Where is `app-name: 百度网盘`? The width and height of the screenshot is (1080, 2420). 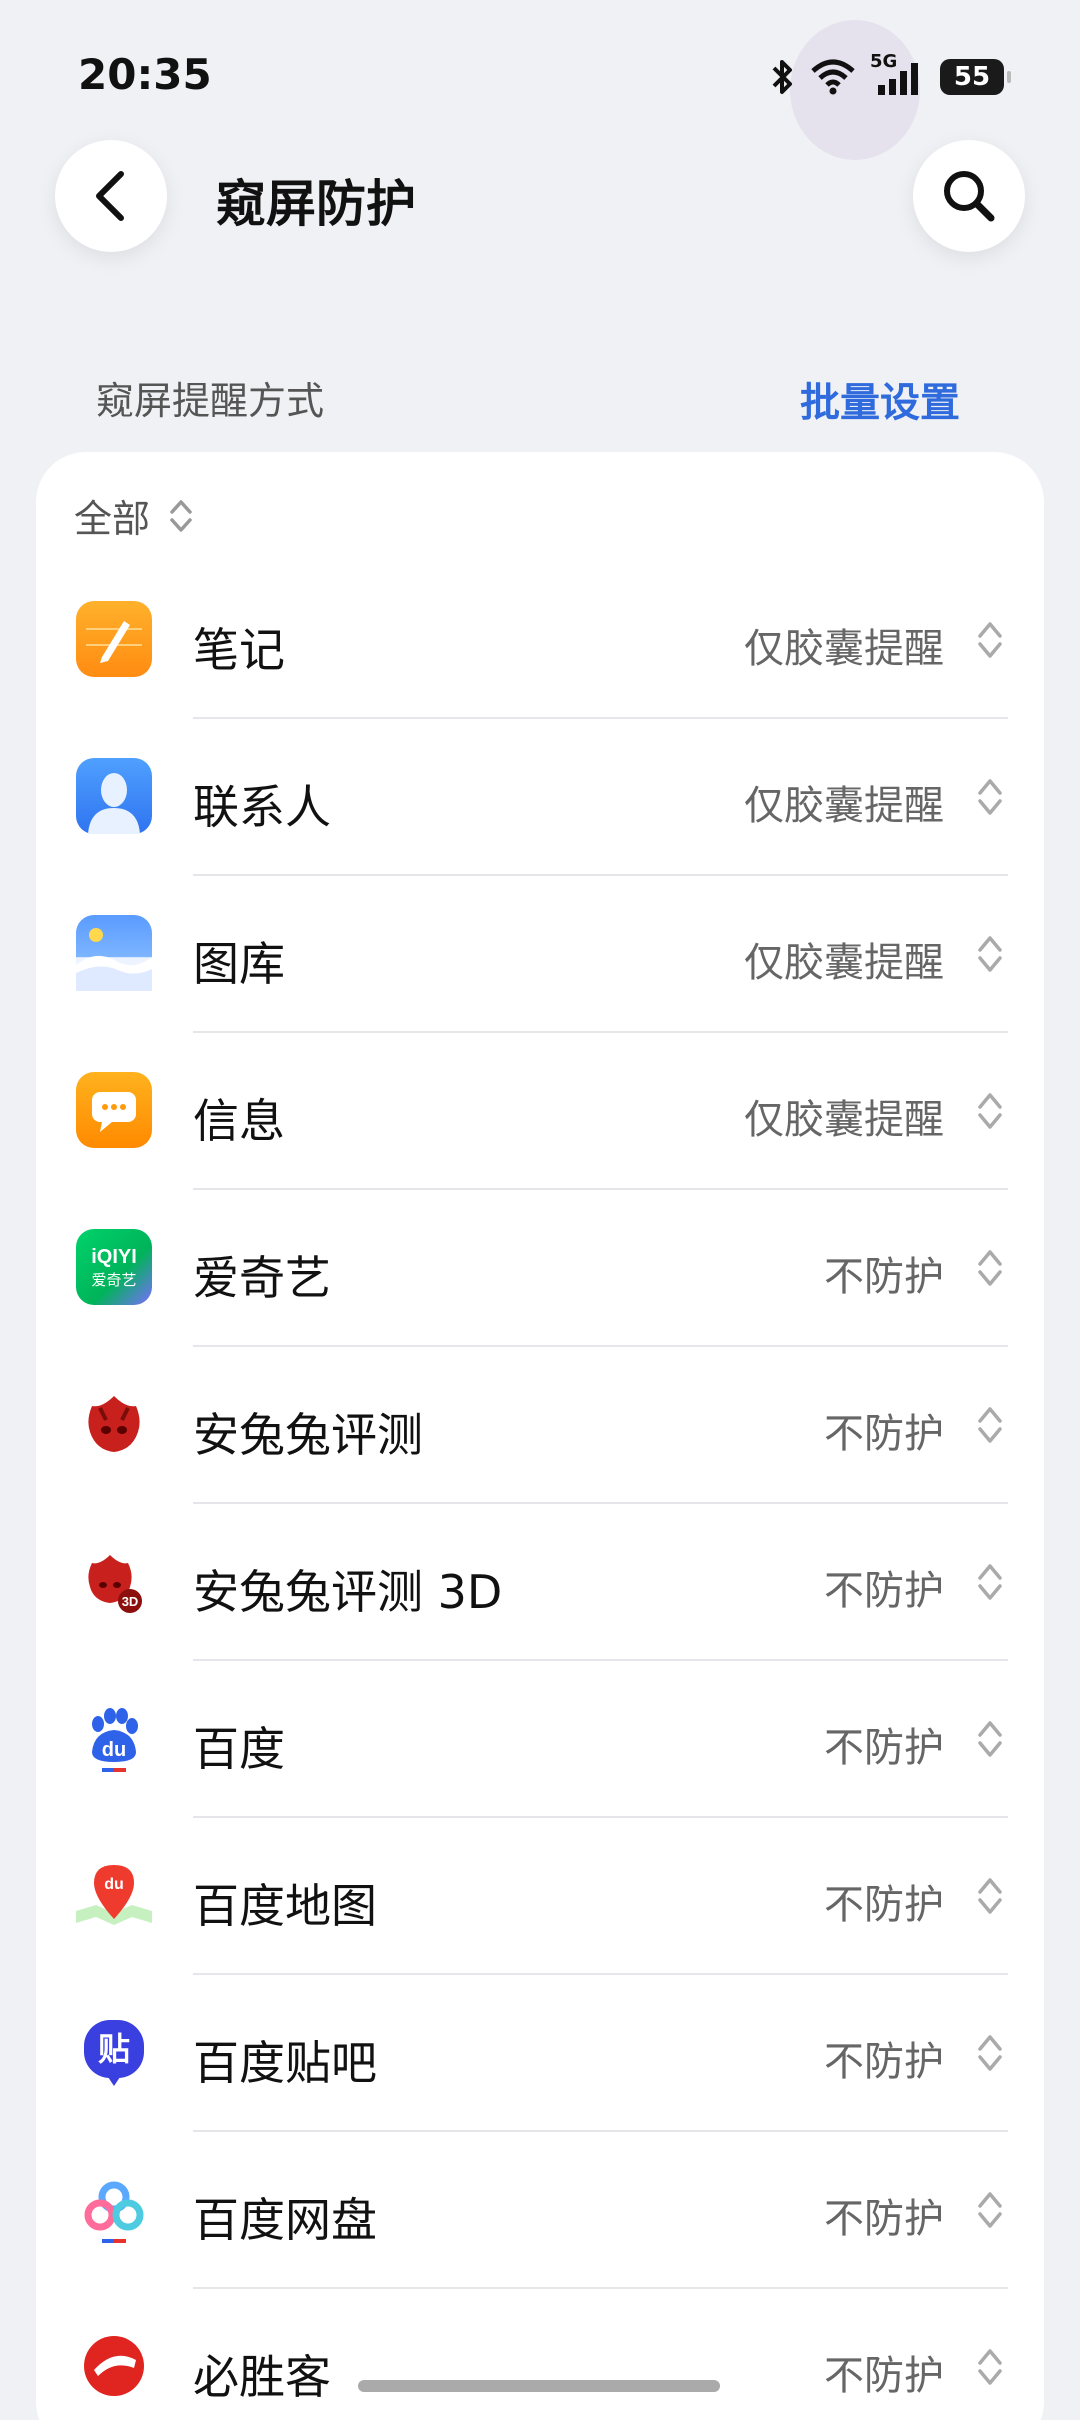 app-name: 百度网盘 is located at coordinates (285, 2220).